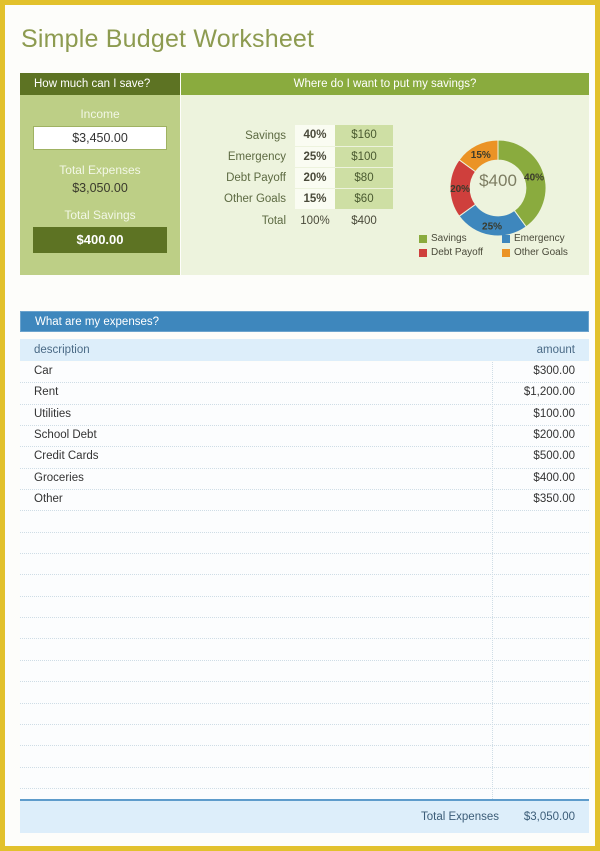 The image size is (600, 851). I want to click on footer-total-label: Total Expenses, so click(460, 817).